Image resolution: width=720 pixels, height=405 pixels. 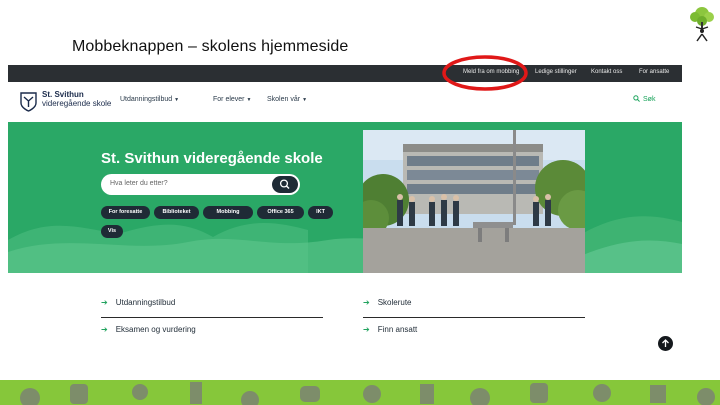 What do you see at coordinates (229, 99) in the screenshot?
I see `nav-label: For elever` at bounding box center [229, 99].